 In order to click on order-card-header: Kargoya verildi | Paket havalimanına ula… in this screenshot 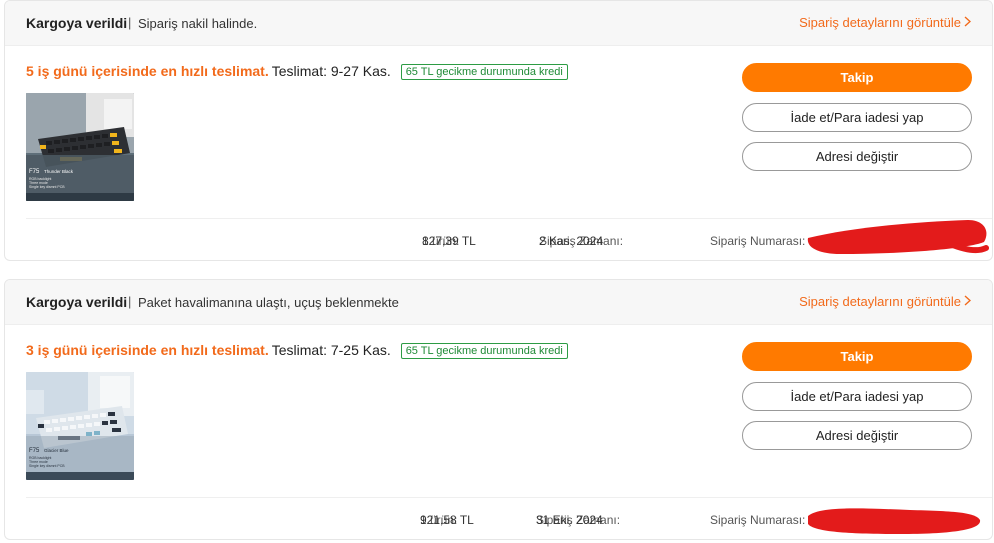, I will do `click(498, 302)`.